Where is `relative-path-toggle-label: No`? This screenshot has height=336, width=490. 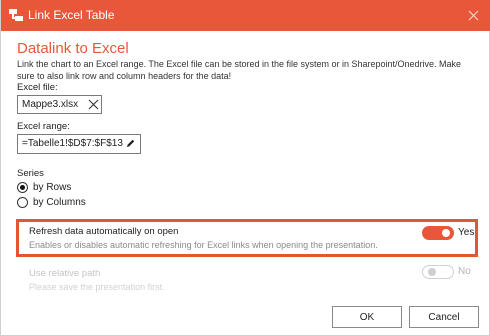 relative-path-toggle-label: No is located at coordinates (464, 271).